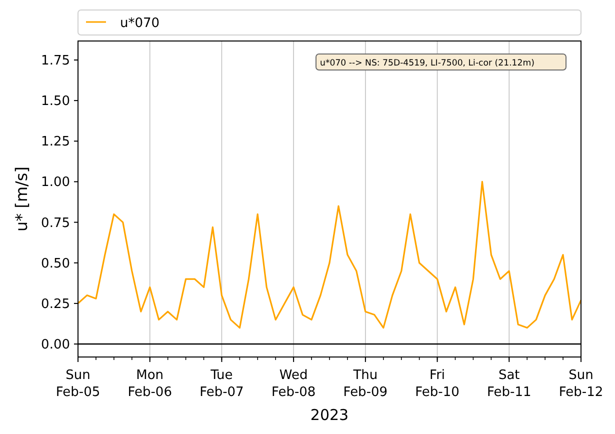 This screenshot has height=434, width=615. I want to click on y-tick-label: 1.75, so click(55, 61).